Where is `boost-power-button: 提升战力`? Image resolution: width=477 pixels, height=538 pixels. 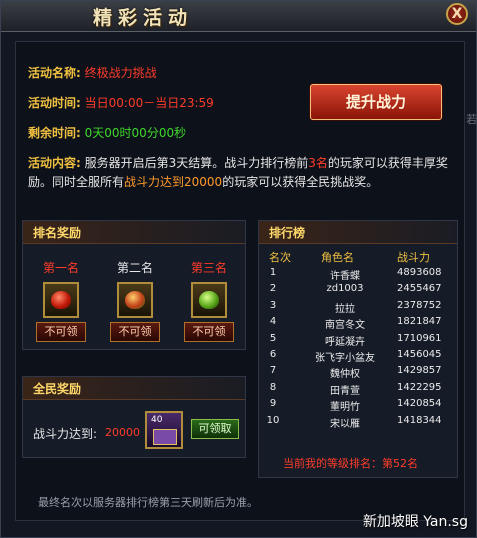 boost-power-button: 提升战力 is located at coordinates (376, 102).